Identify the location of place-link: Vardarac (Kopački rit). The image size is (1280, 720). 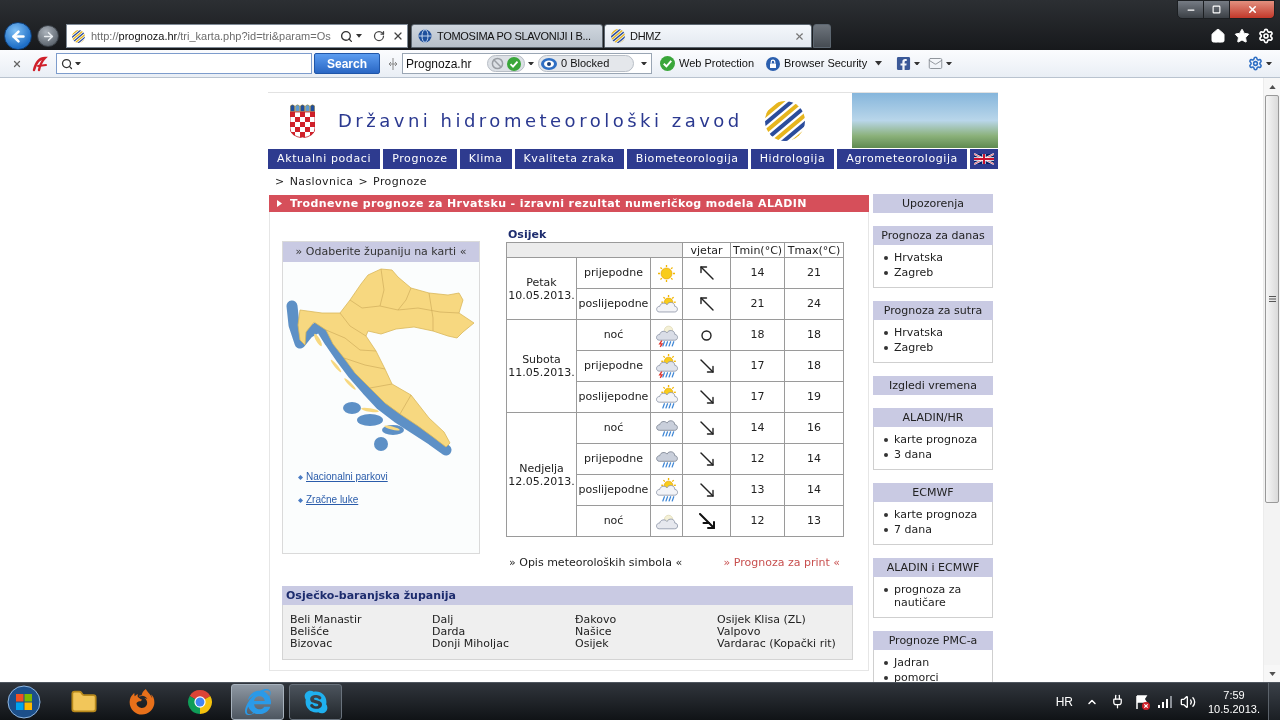
(776, 644).